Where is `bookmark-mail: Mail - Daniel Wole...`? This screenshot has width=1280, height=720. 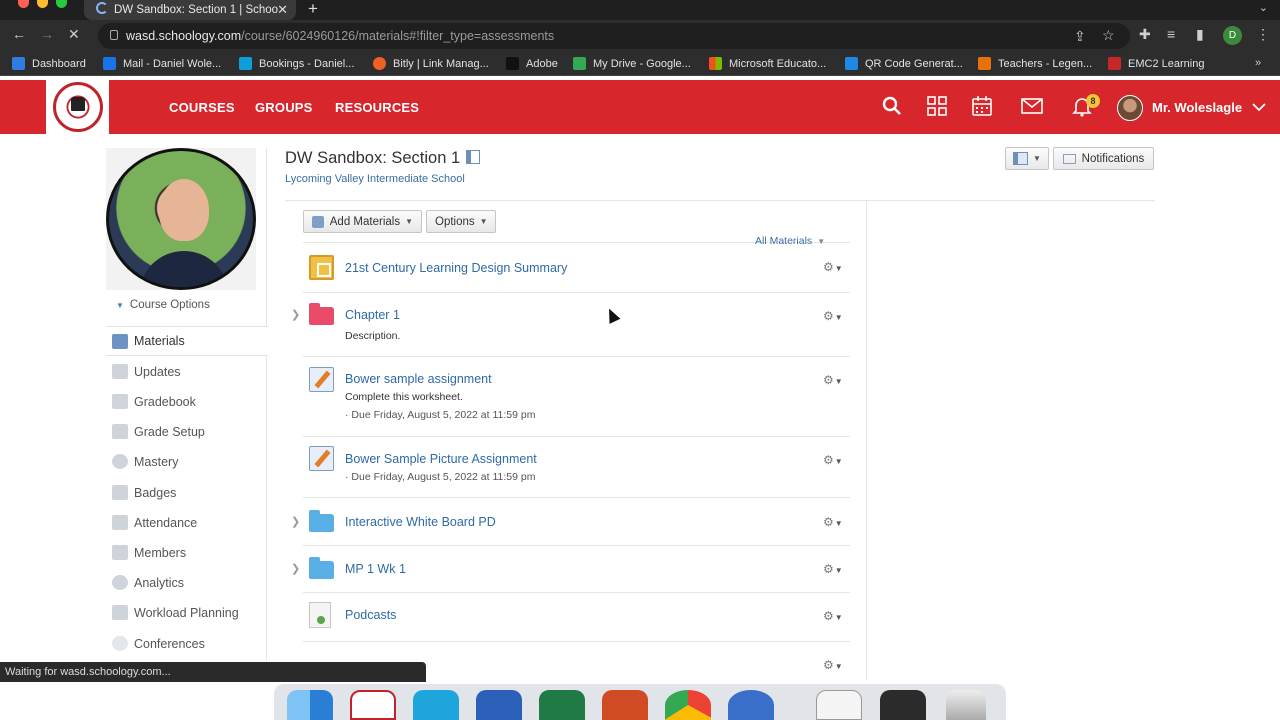
bookmark-mail: Mail - Daniel Wole... is located at coordinates (162, 63).